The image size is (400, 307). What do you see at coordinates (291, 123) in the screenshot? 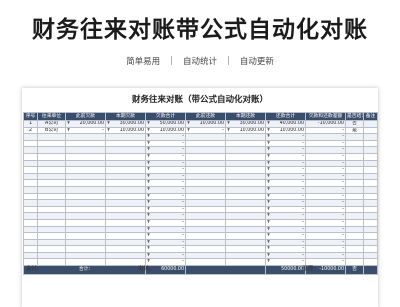
I see `cell-value: 40,000.00` at bounding box center [291, 123].